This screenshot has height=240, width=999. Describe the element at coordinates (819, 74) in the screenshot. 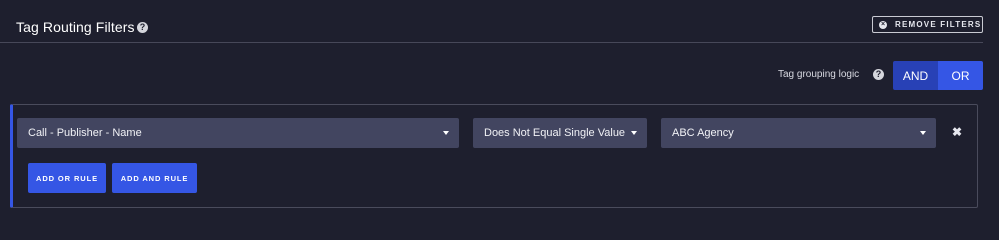

I see `grouping-logic-label: Tag grouping logic` at that location.